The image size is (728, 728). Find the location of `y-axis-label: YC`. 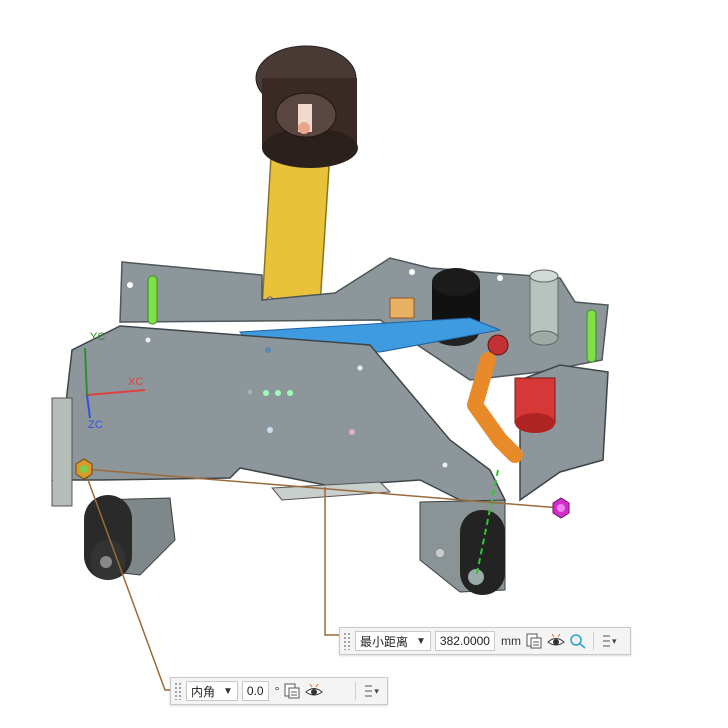

y-axis-label: YC is located at coordinates (98, 337).